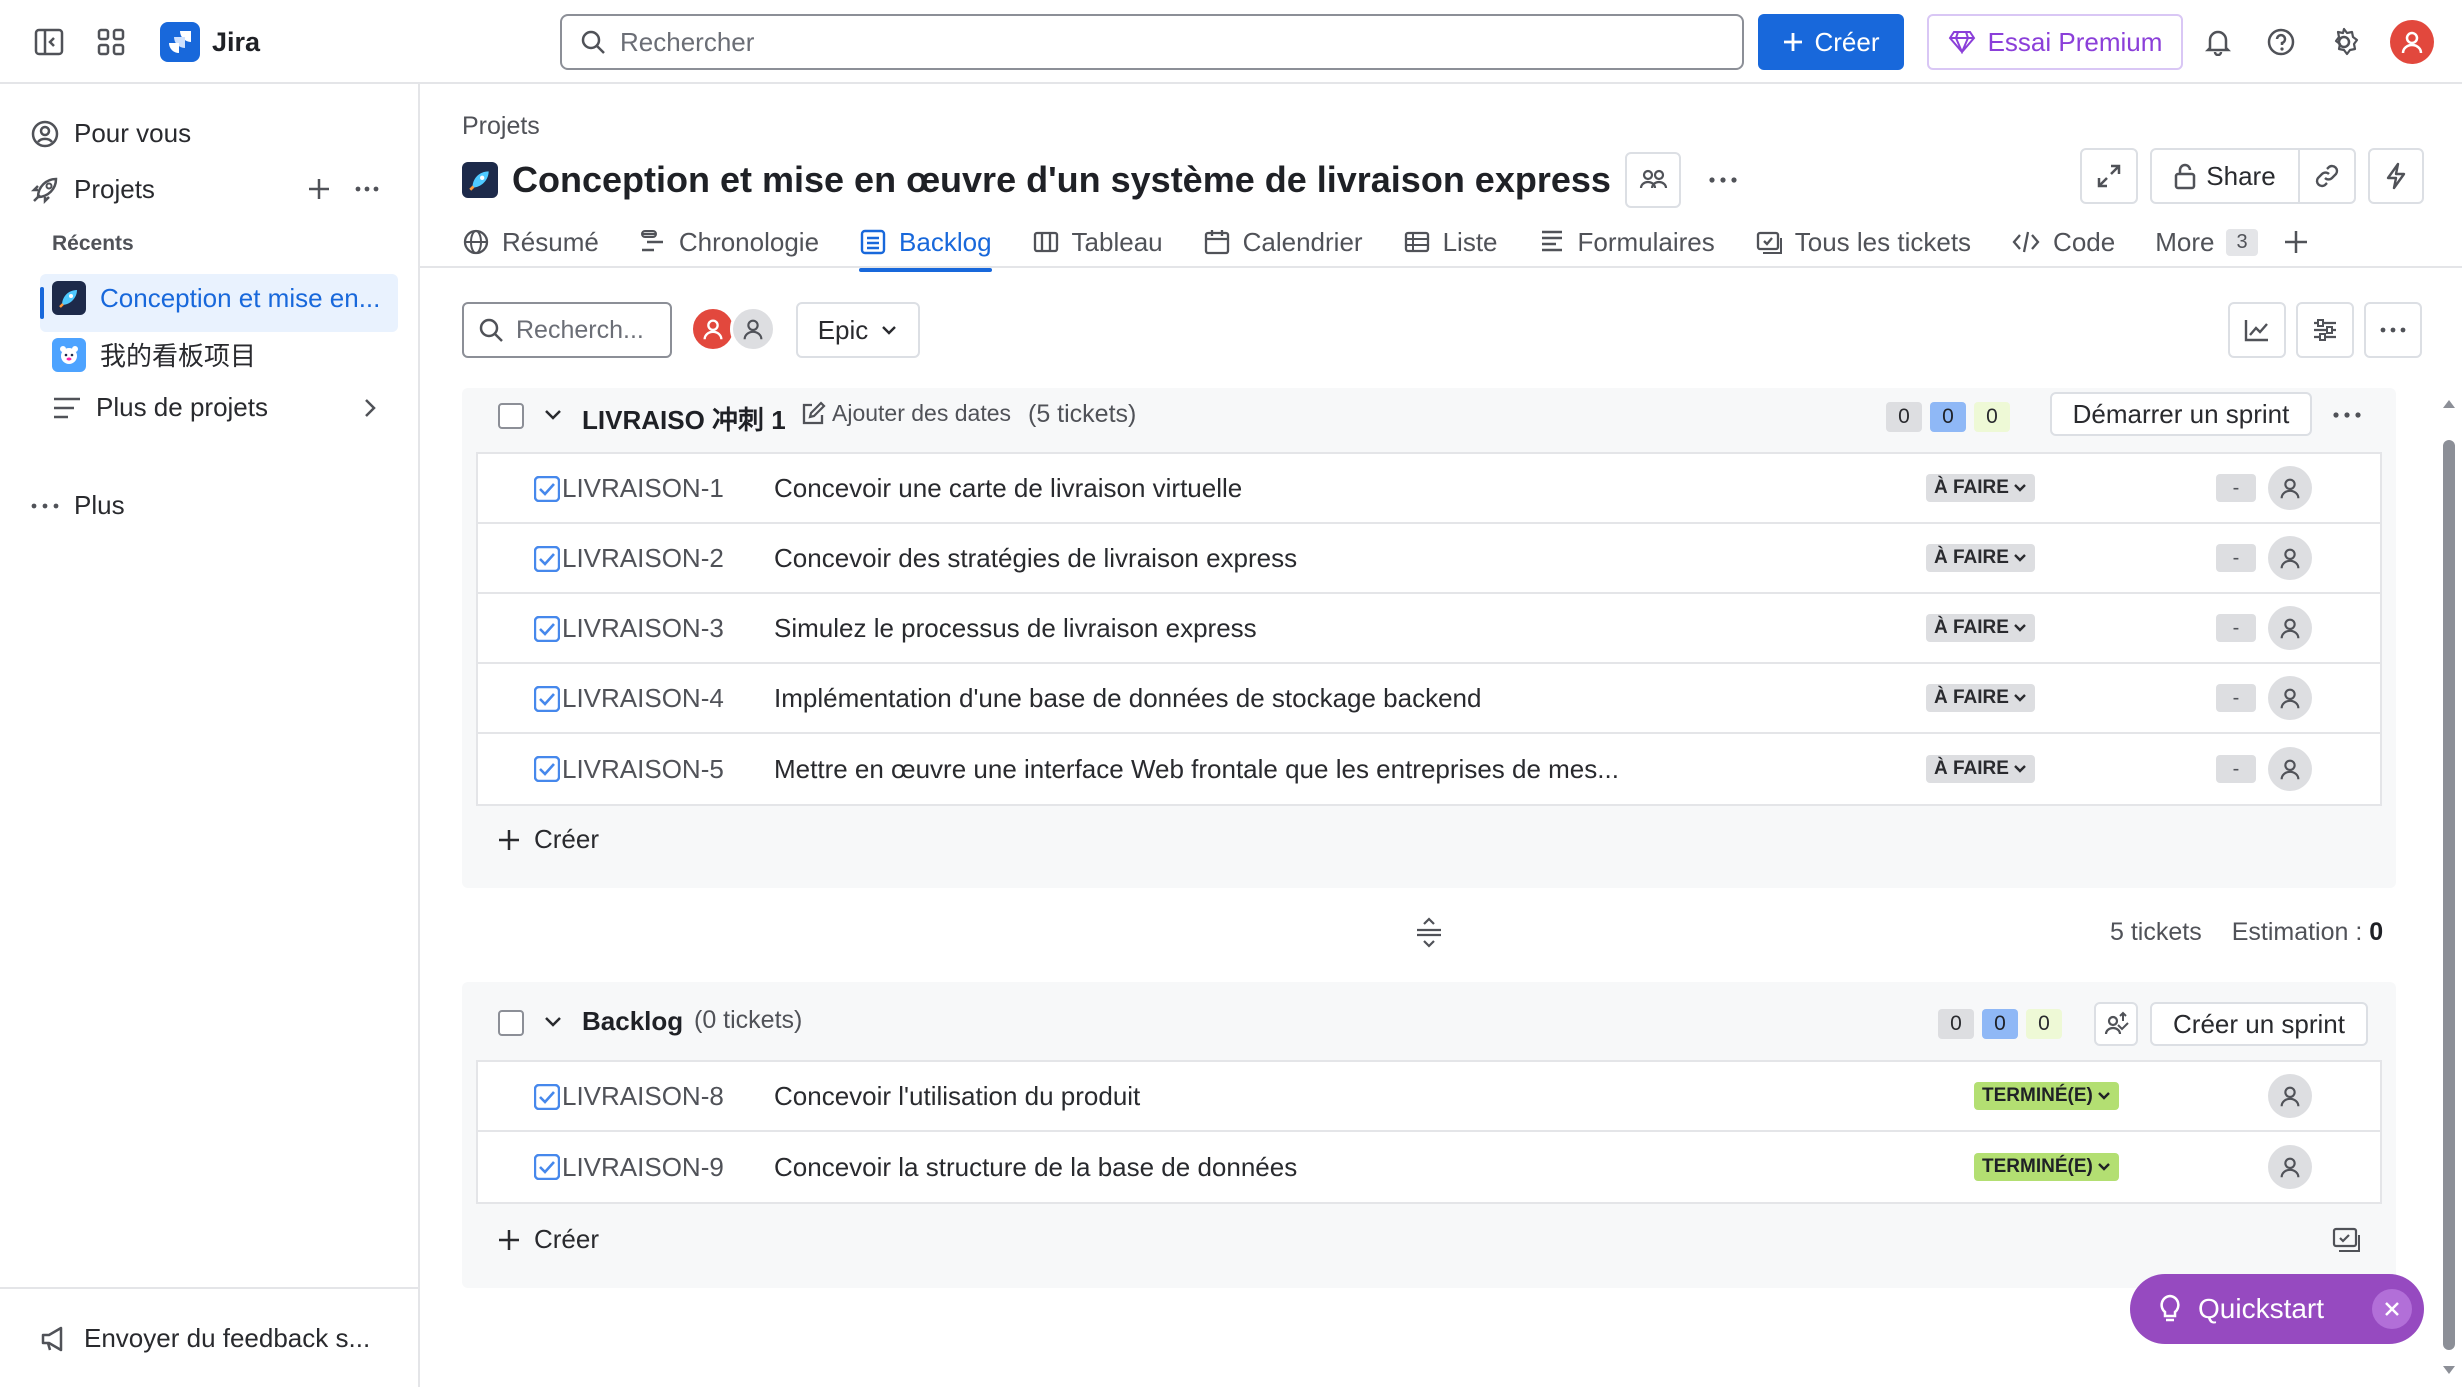 The width and height of the screenshot is (2462, 1387). Describe the element at coordinates (547, 1239) in the screenshot. I see `backlog-create-issue-button: Créer` at that location.